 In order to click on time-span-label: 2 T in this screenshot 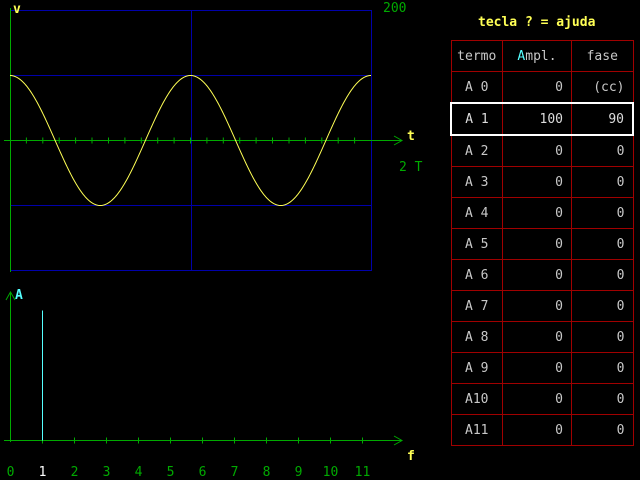, I will do `click(411, 167)`.